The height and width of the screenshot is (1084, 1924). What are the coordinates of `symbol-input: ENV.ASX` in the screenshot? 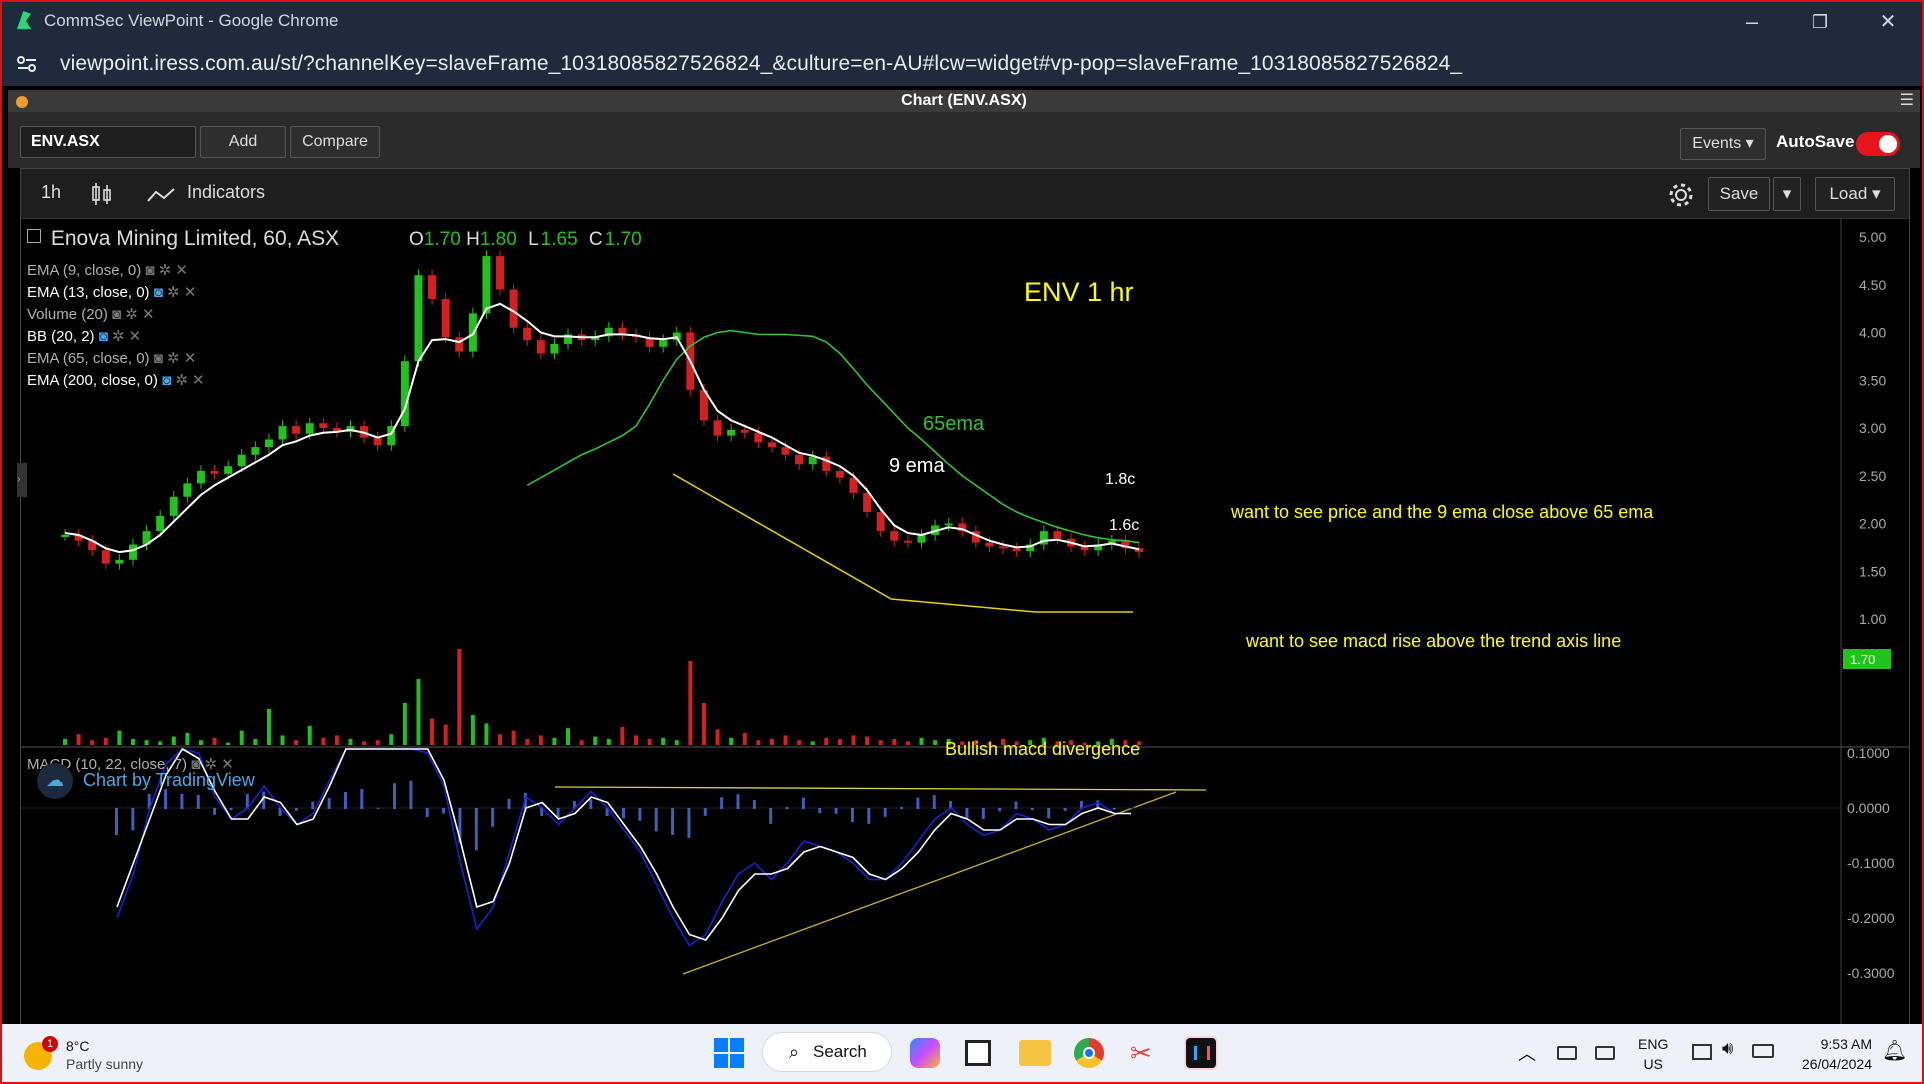 It's located at (108, 142).